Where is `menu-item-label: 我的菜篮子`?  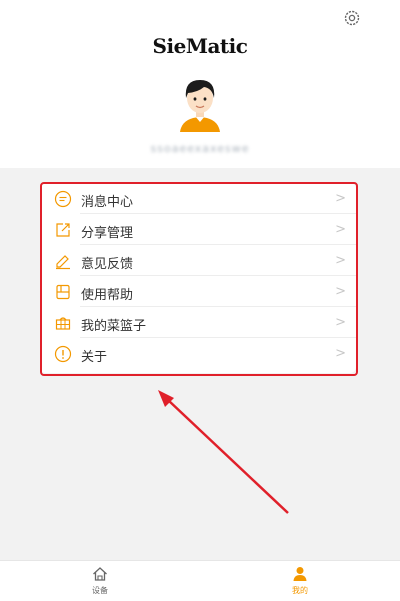
menu-item-label: 我的菜篮子 is located at coordinates (114, 326).